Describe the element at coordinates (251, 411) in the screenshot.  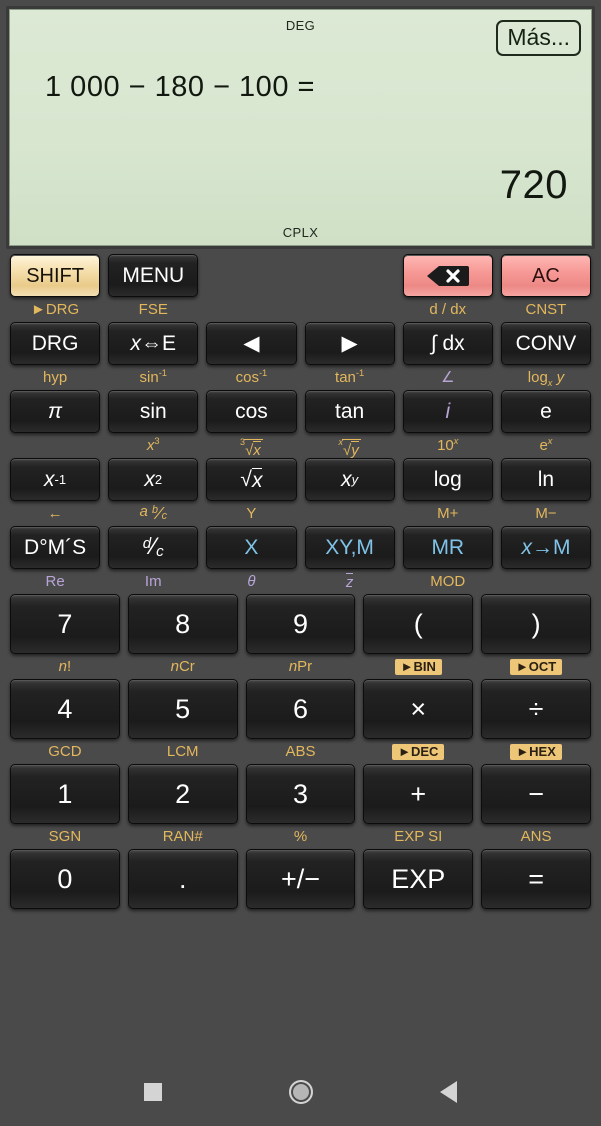
I see `key-cos: cos` at that location.